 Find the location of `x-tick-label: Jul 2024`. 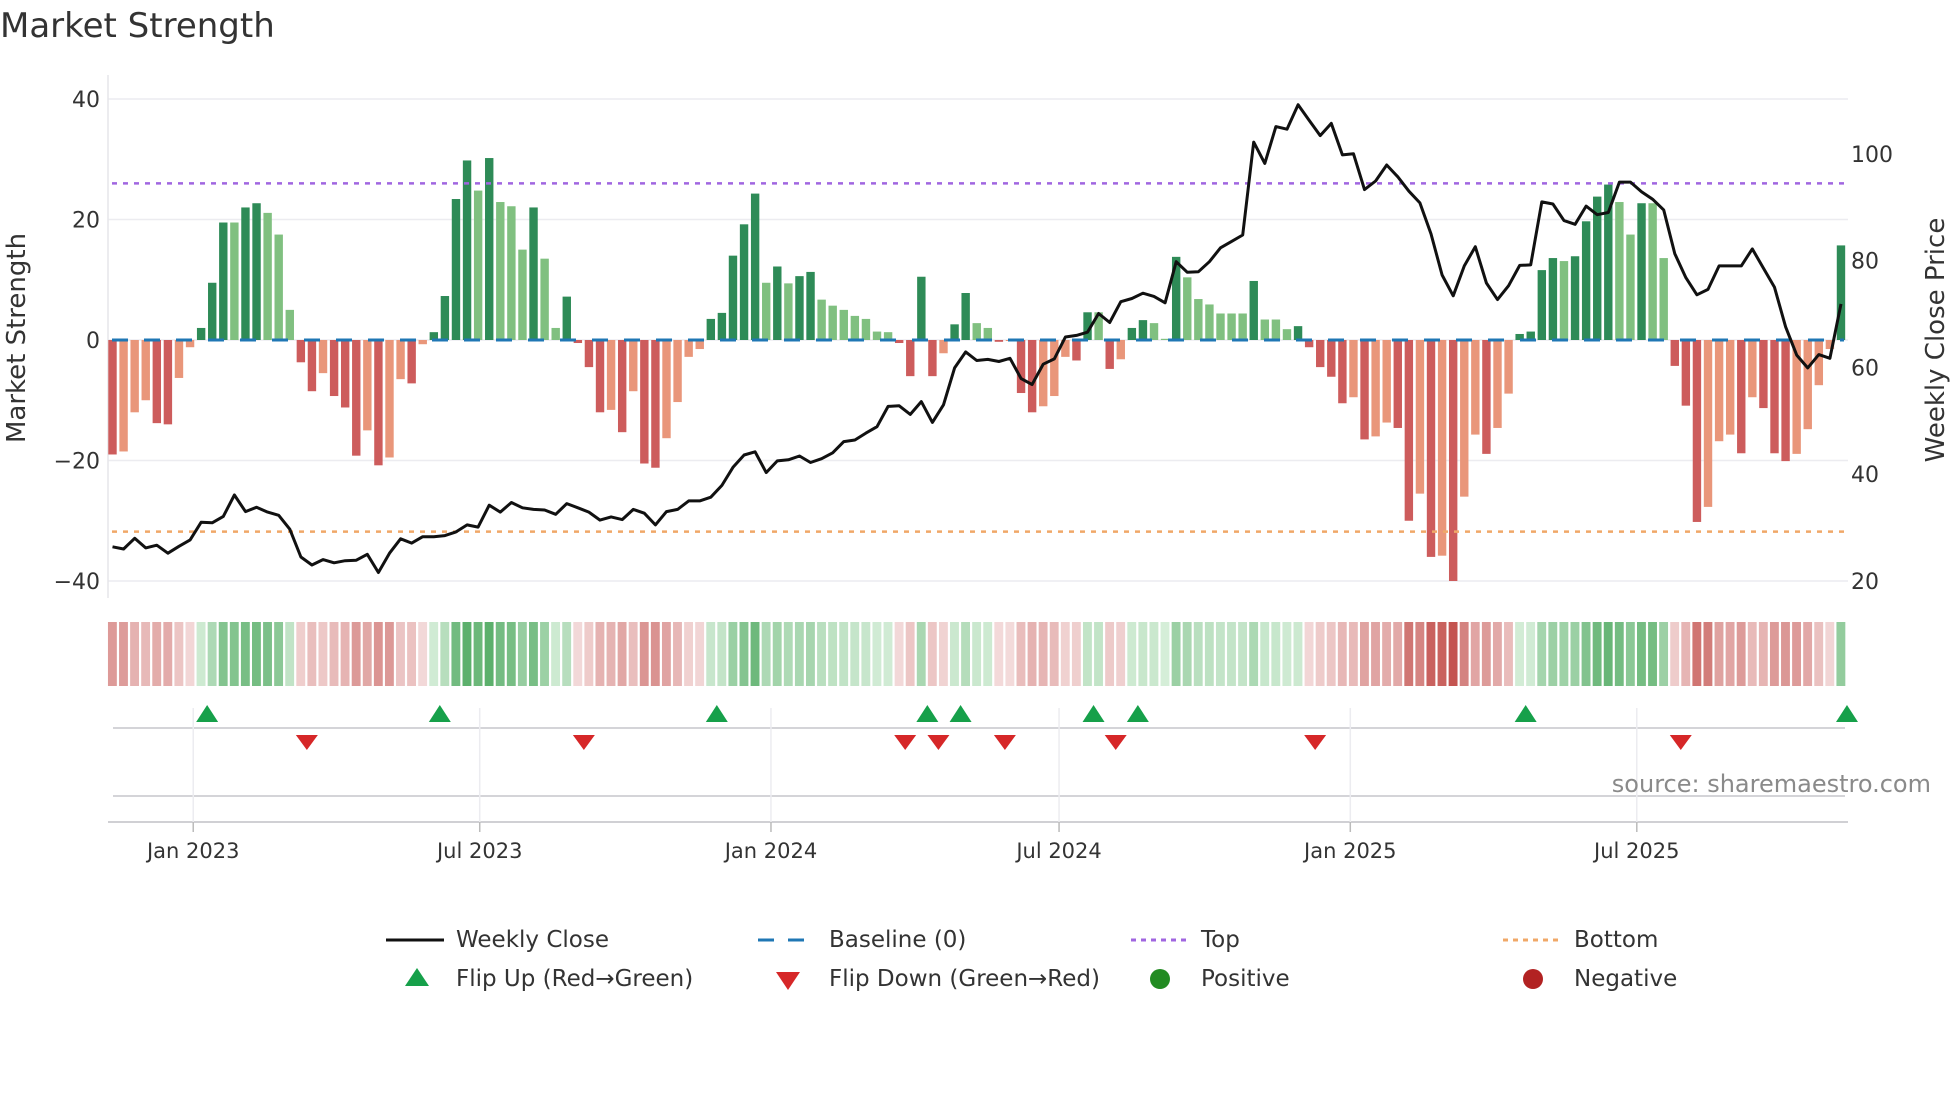

x-tick-label: Jul 2024 is located at coordinates (1057, 851).